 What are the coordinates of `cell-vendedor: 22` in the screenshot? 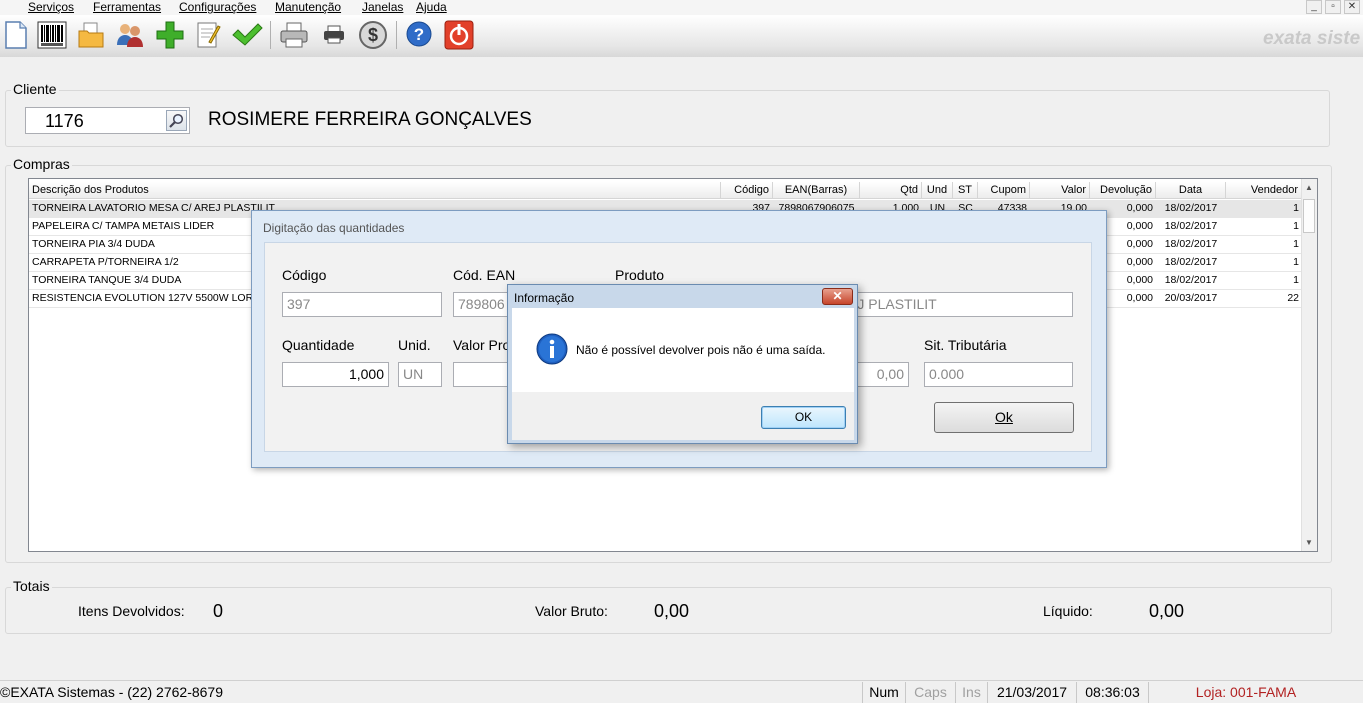 It's located at (1293, 298).